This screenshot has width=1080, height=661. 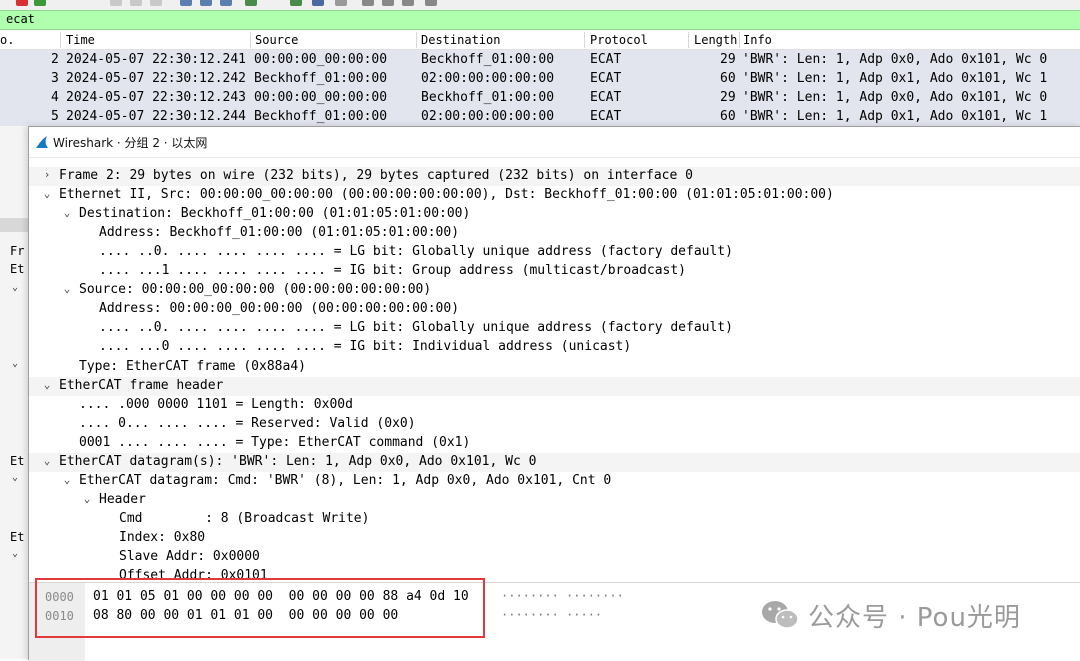 I want to click on open-file-icon, so click(x=116, y=3).